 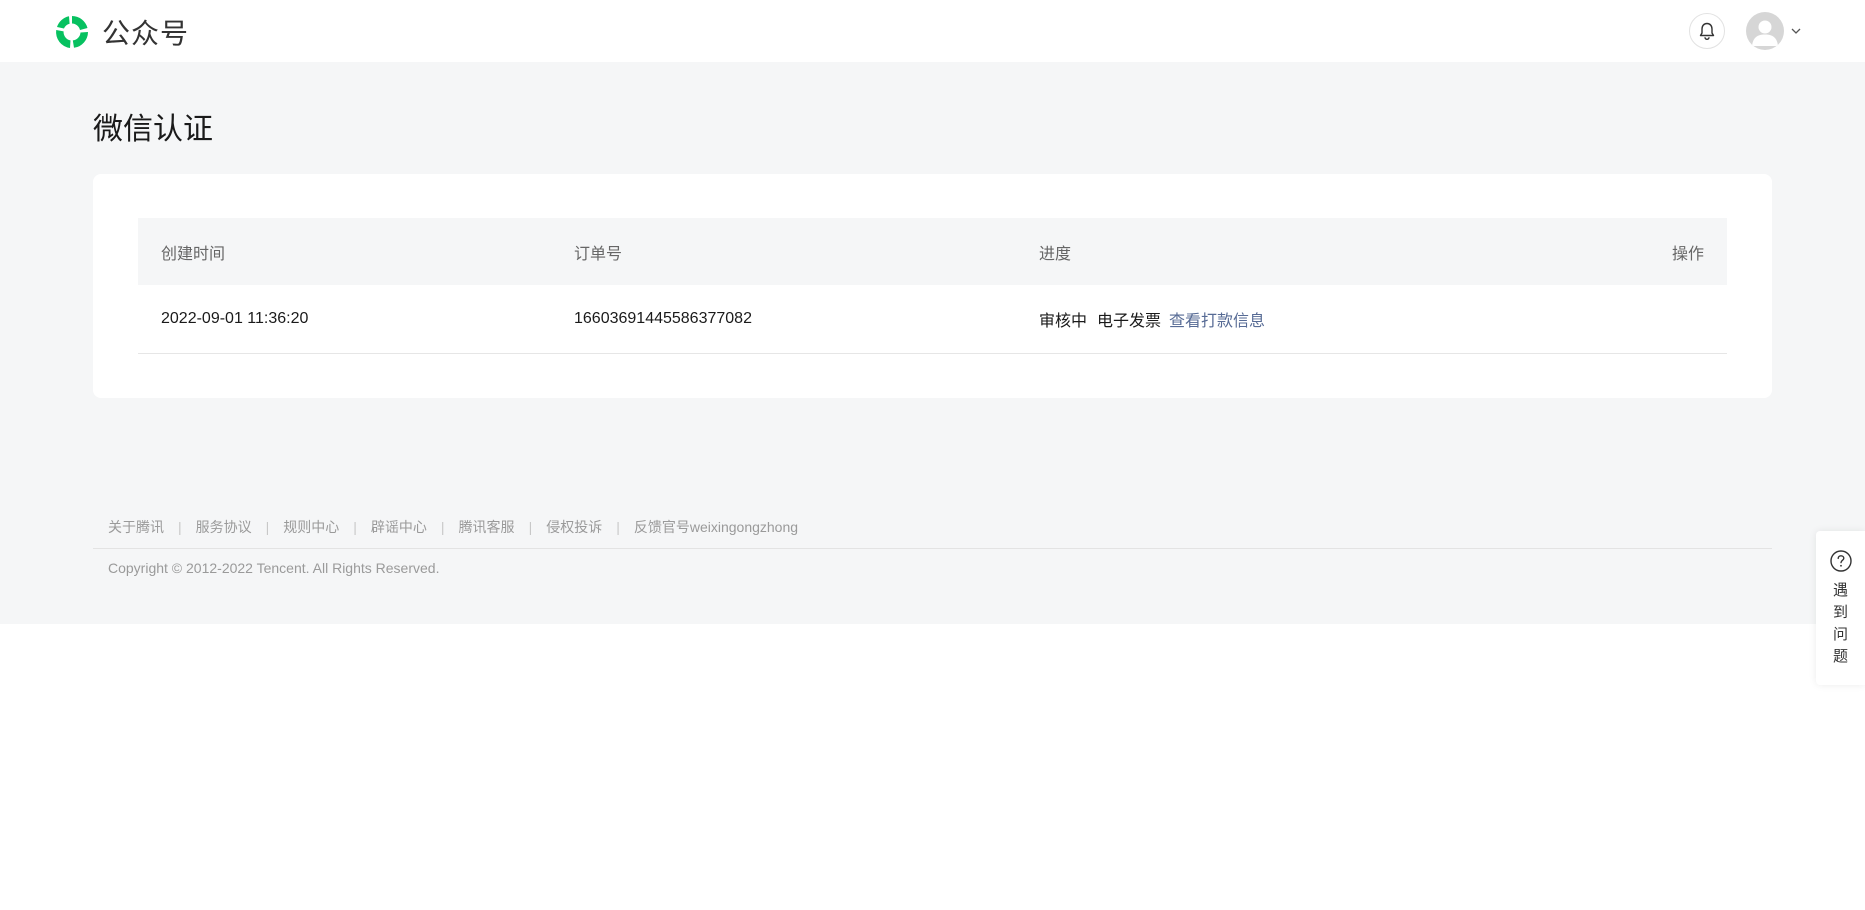 What do you see at coordinates (311, 527) in the screenshot?
I see `footer-link-rules: 规则中心` at bounding box center [311, 527].